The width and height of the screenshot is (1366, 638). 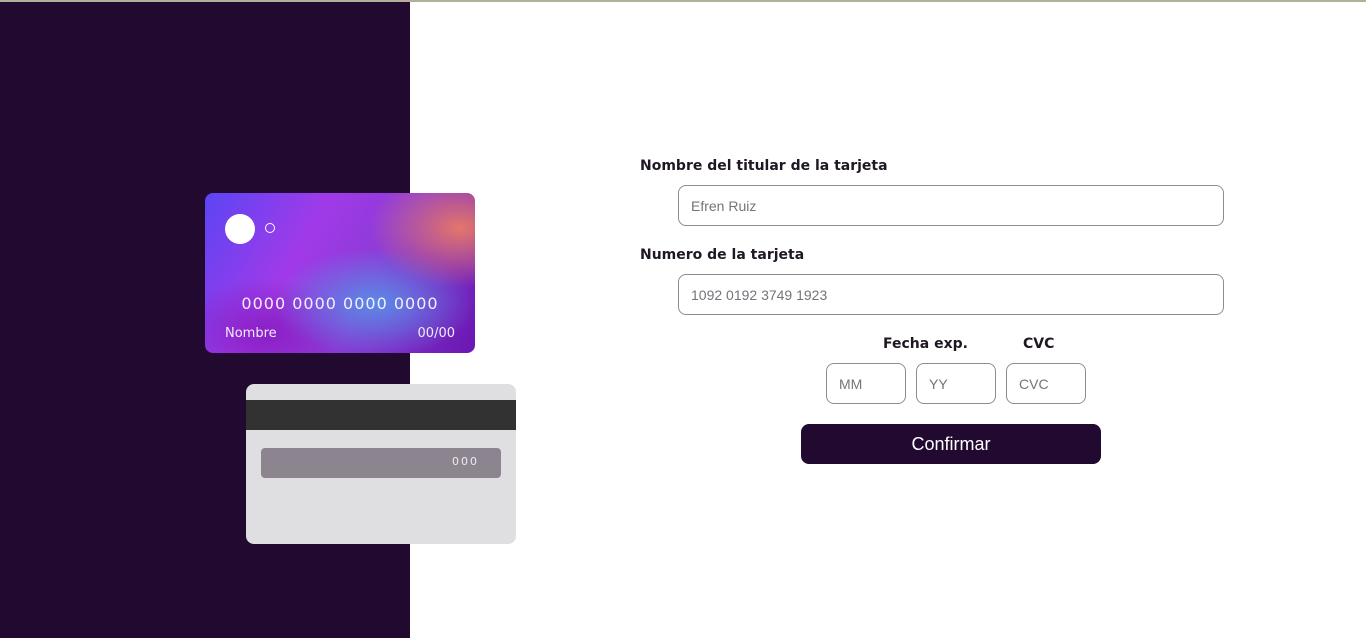 I want to click on holder-name-label: Nombre del titular de la tarjeta, so click(x=764, y=166).